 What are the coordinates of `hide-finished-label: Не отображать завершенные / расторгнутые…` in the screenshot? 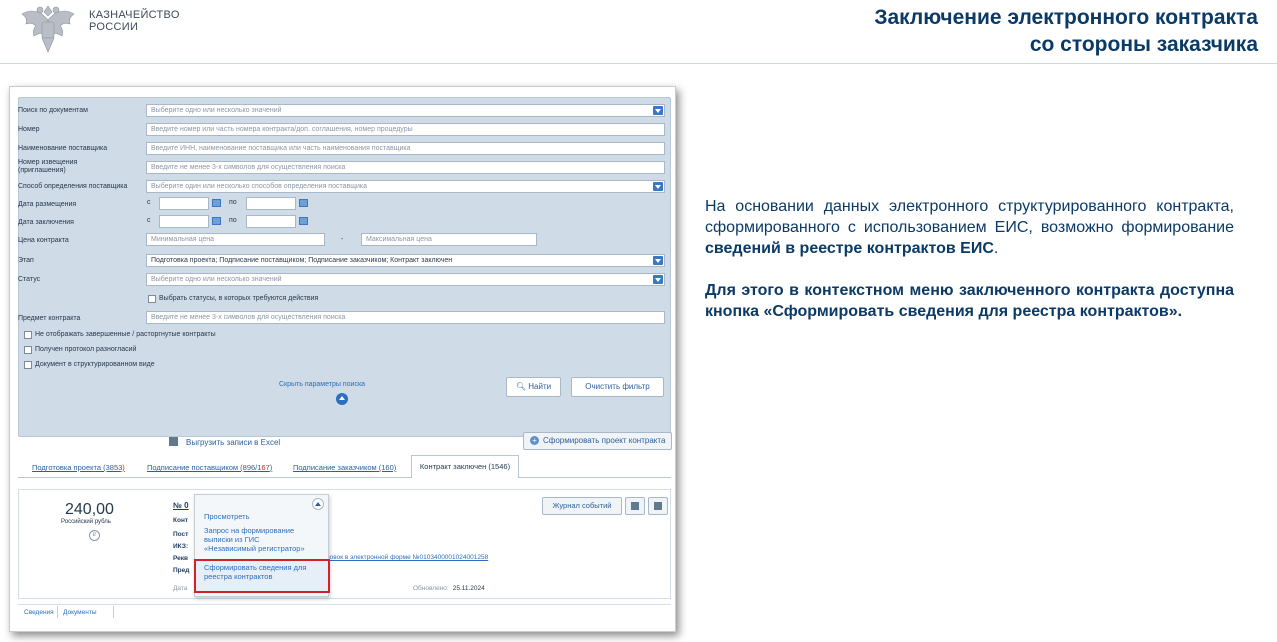 It's located at (125, 334).